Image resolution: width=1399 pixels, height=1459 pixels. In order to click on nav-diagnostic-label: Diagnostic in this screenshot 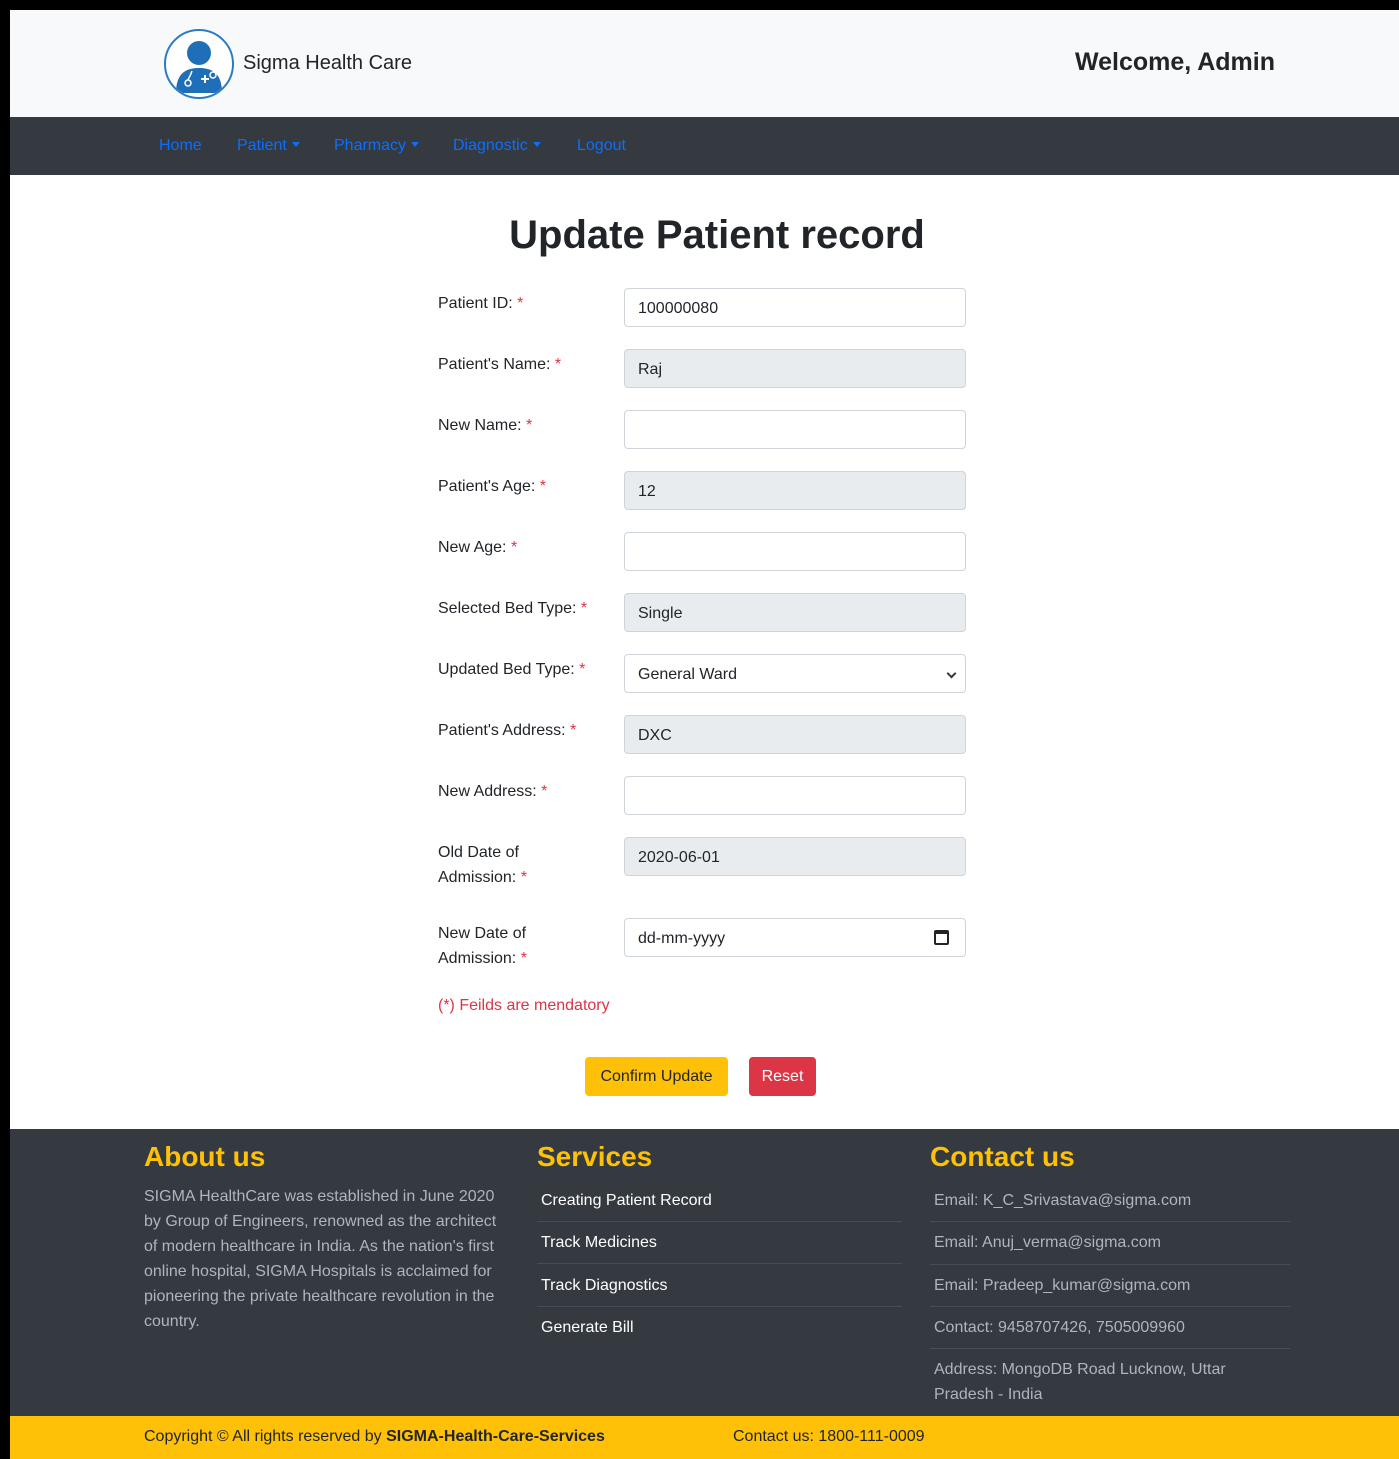, I will do `click(490, 145)`.